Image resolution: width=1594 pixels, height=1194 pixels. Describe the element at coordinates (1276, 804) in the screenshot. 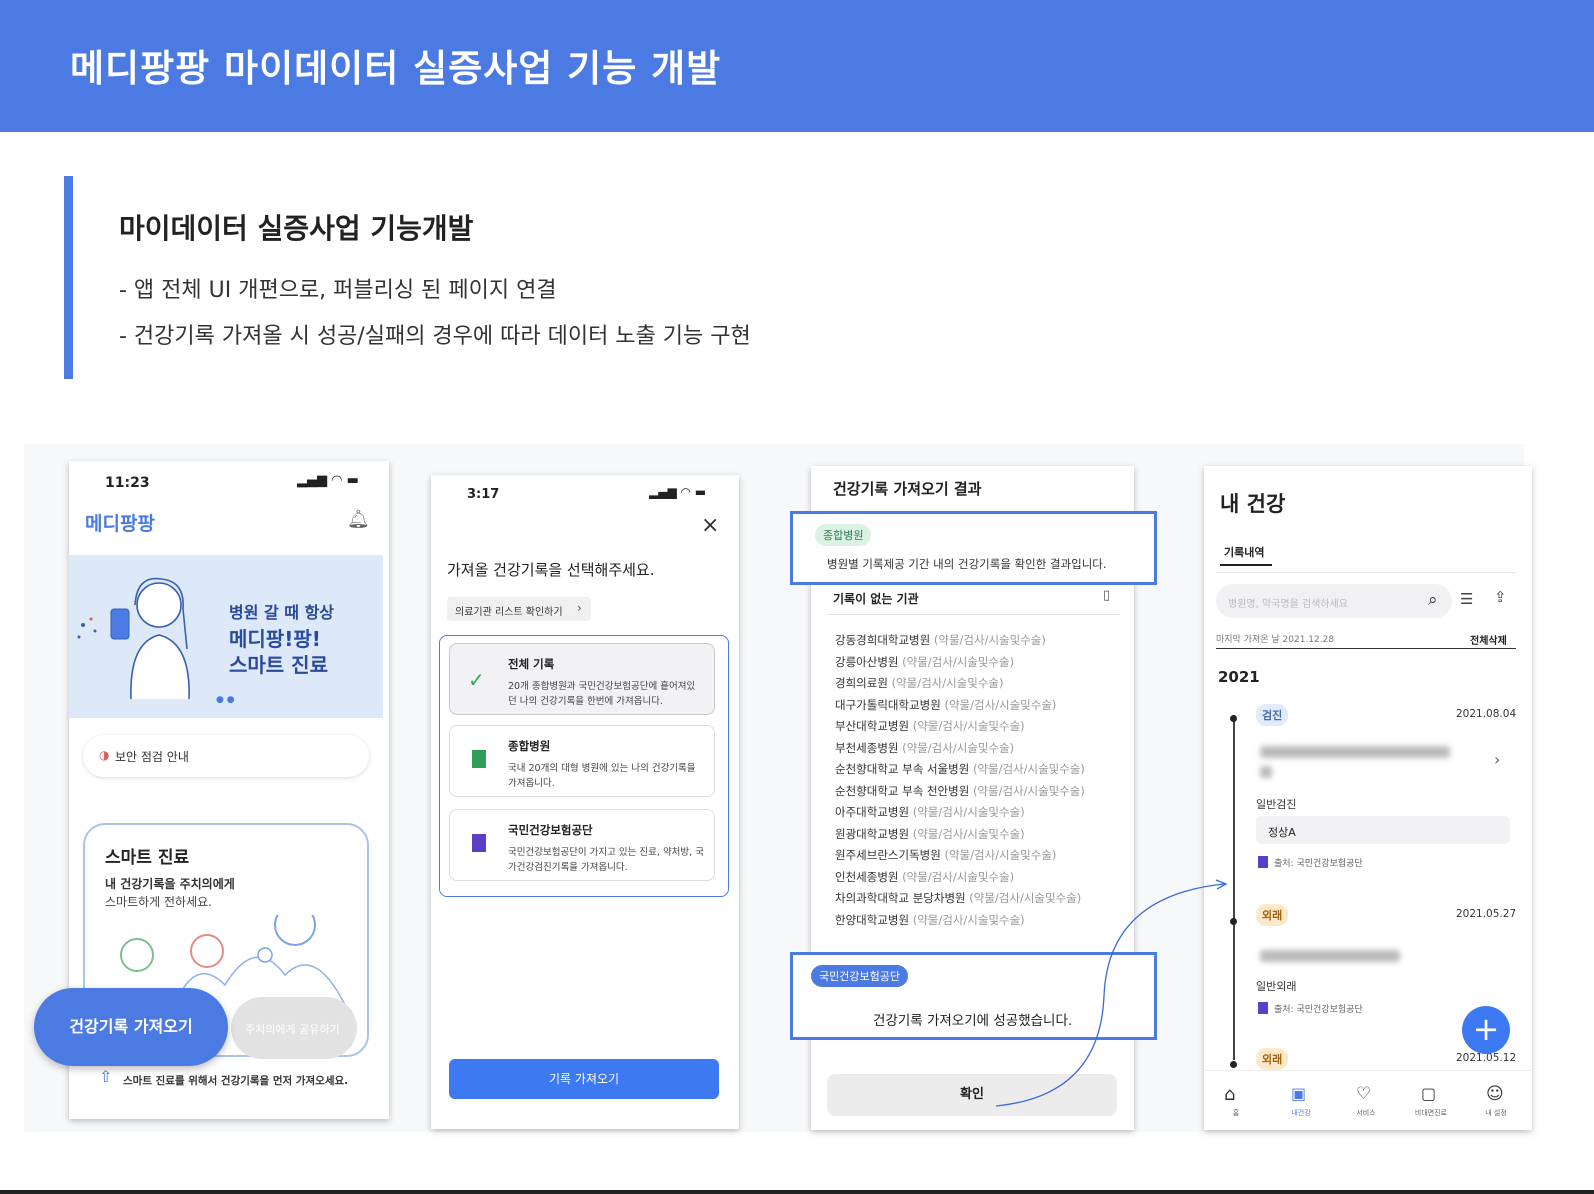

I see `record-type: 일반검진` at that location.